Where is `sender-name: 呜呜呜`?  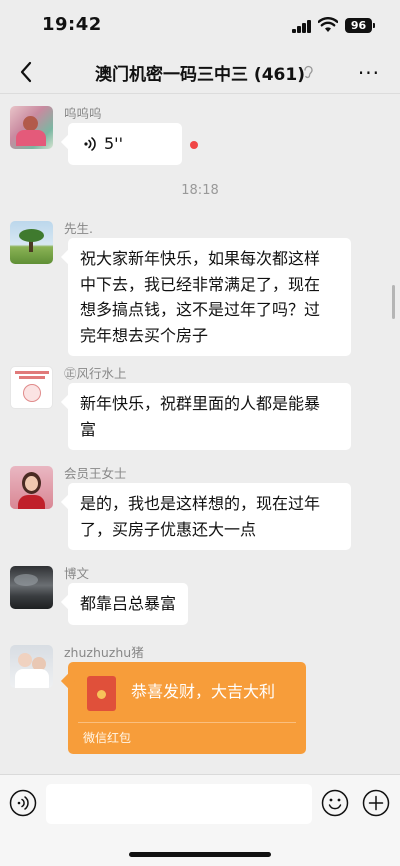 sender-name: 呜呜呜 is located at coordinates (83, 113).